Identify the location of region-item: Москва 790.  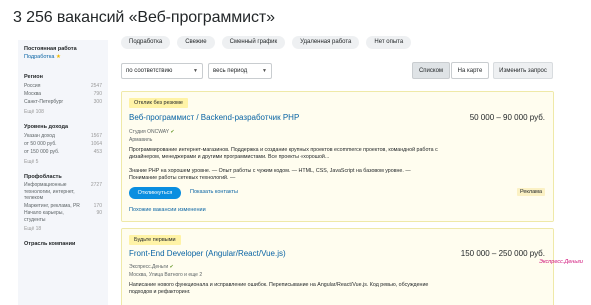
(63, 94).